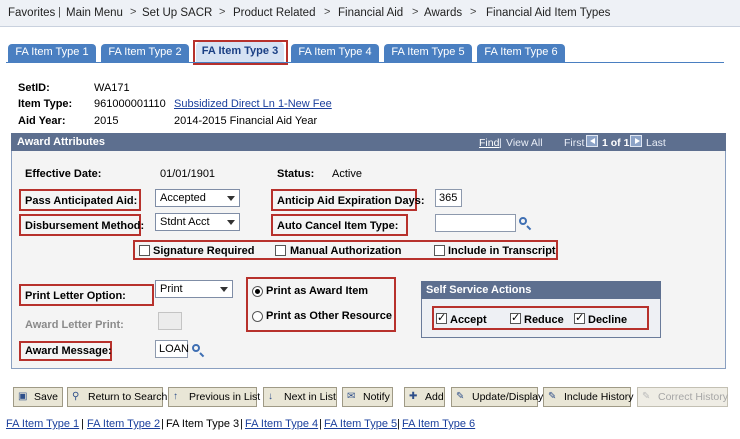 This screenshot has width=740, height=439. What do you see at coordinates (38, 397) in the screenshot?
I see `save-button: ▣ Save` at bounding box center [38, 397].